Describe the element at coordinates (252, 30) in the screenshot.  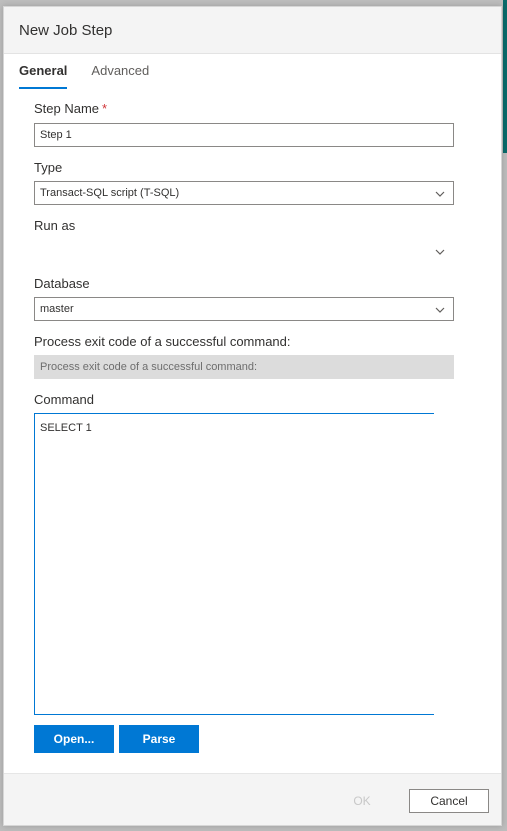
I see `dialog-header: New Job Step` at that location.